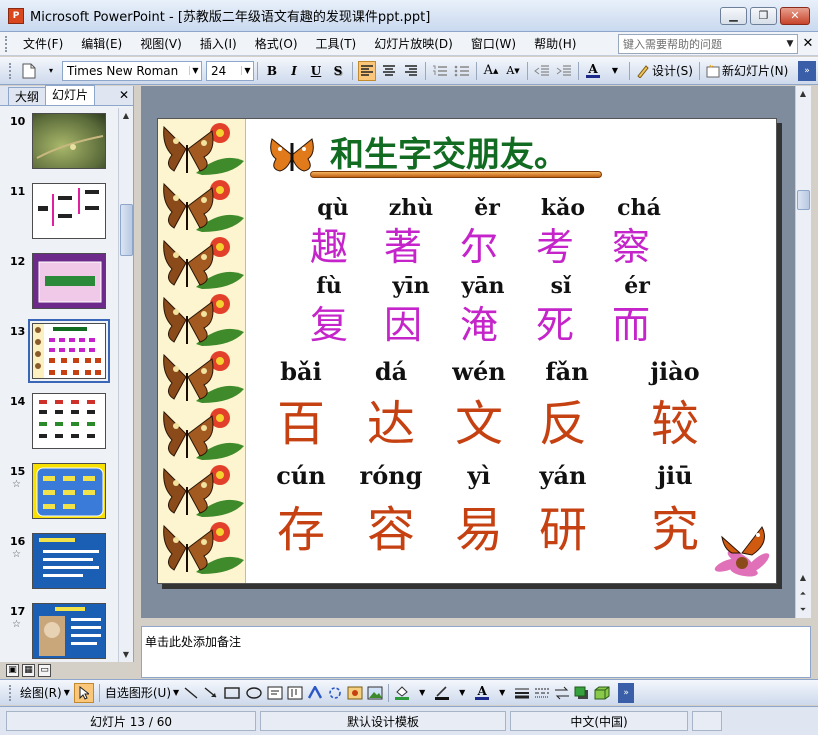 The image size is (818, 735). I want to click on help-search-input: 键入需要帮助的问题 ▼, so click(708, 43).